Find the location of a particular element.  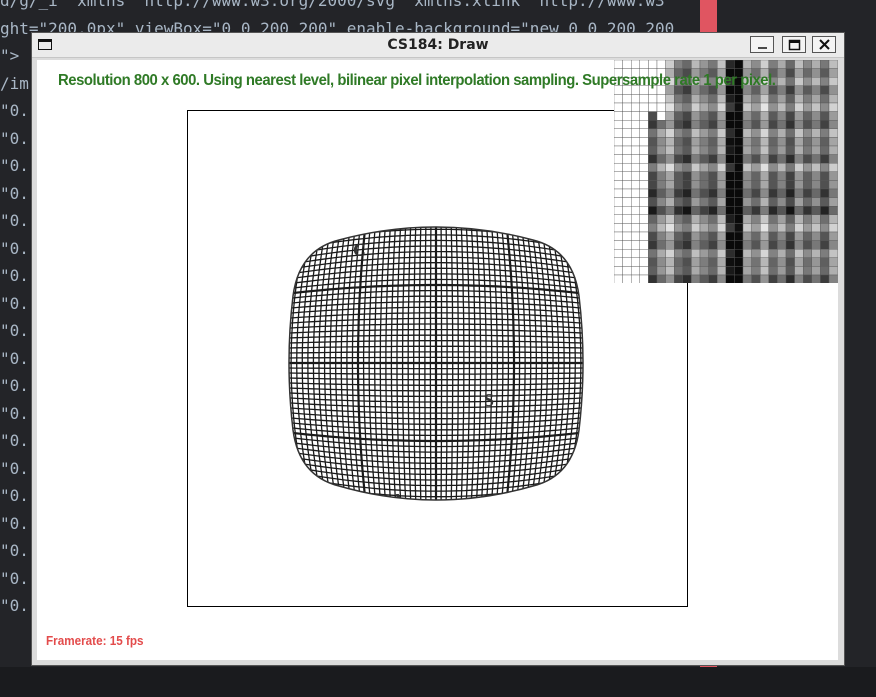

texture-letter: S is located at coordinates (489, 400).